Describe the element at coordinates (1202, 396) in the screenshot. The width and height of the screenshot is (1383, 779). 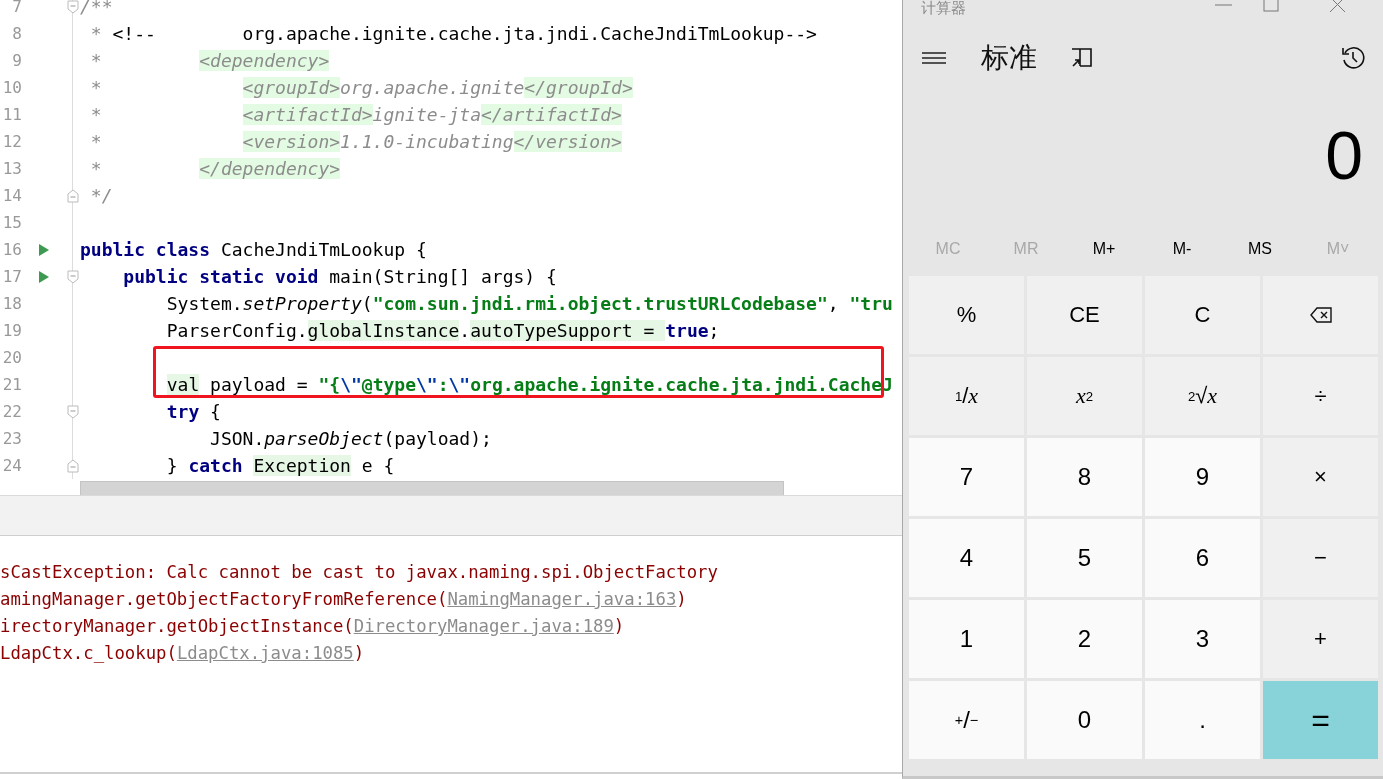
I see `calculator-key: $^{2}$√x` at that location.